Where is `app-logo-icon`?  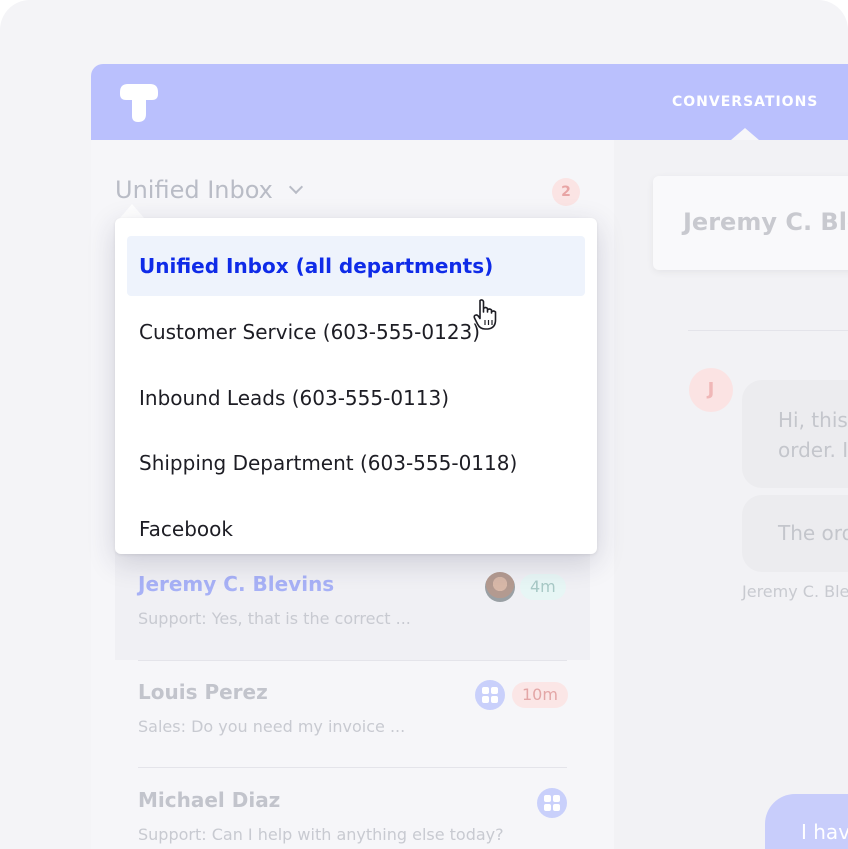
app-logo-icon is located at coordinates (139, 103).